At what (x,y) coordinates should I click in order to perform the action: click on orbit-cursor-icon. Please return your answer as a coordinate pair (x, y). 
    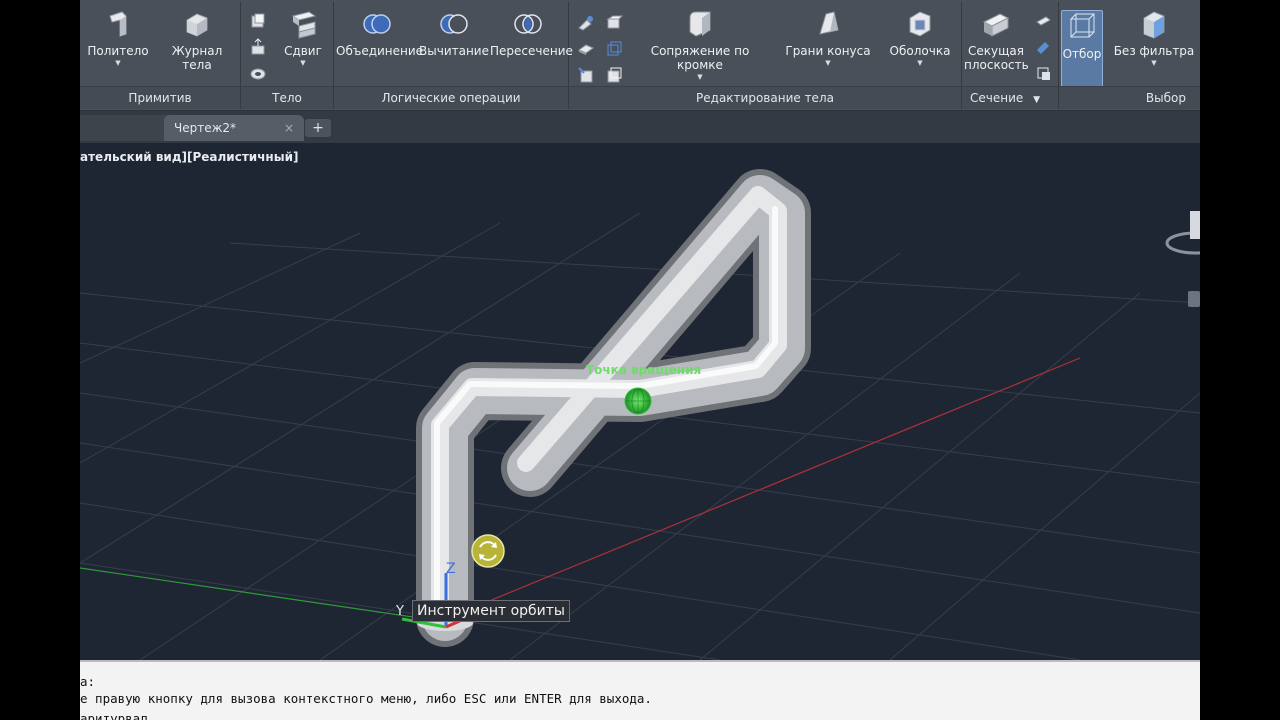
    Looking at the image, I should click on (488, 551).